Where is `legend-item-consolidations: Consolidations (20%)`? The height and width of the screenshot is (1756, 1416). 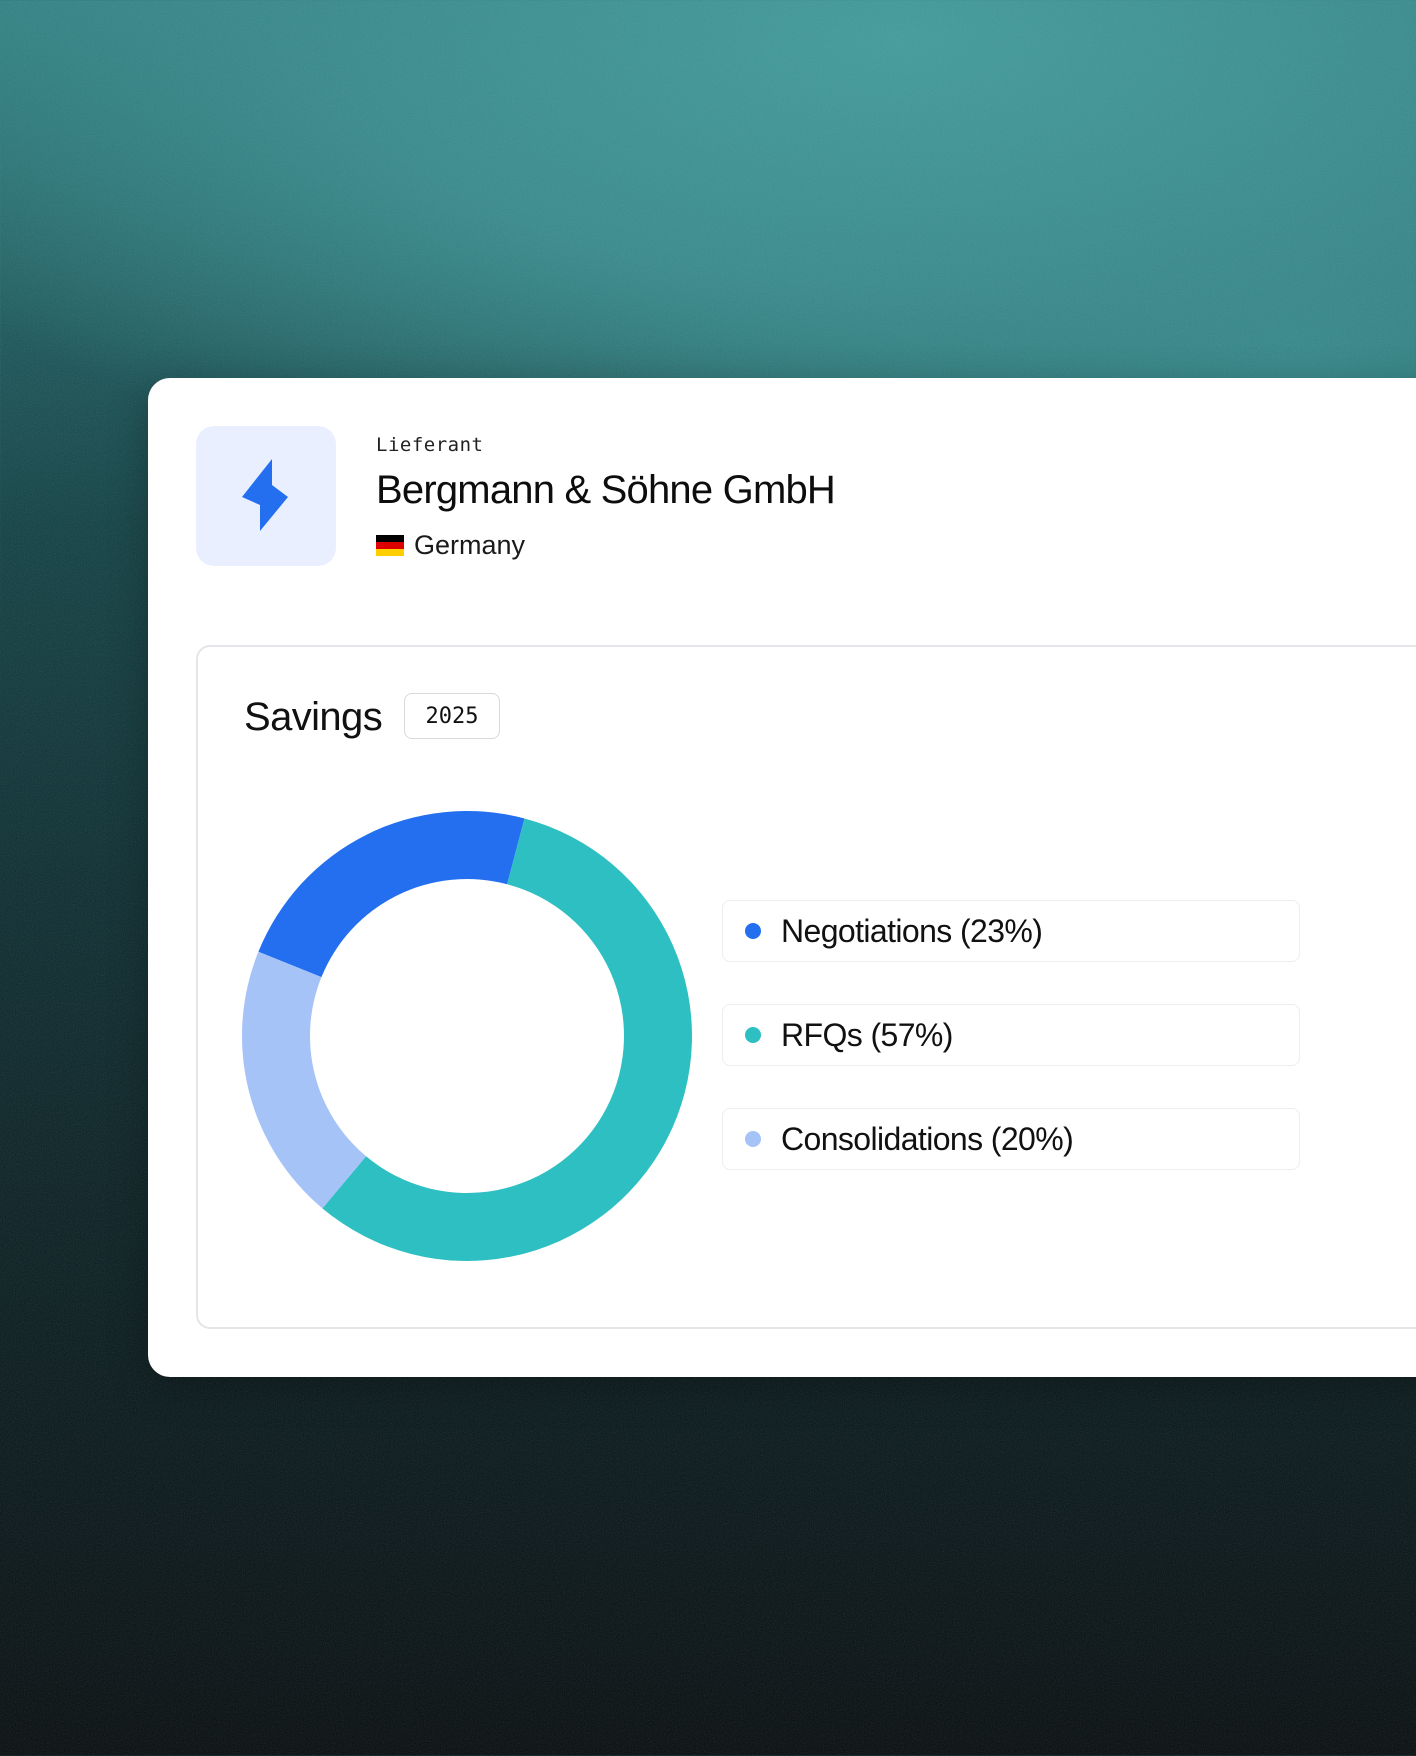
legend-item-consolidations: Consolidations (20%) is located at coordinates (1011, 1139).